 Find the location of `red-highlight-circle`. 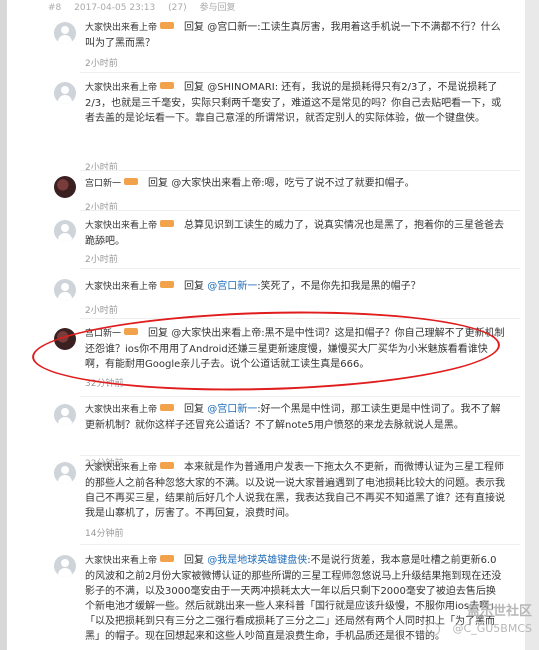

red-highlight-circle is located at coordinates (266, 351).